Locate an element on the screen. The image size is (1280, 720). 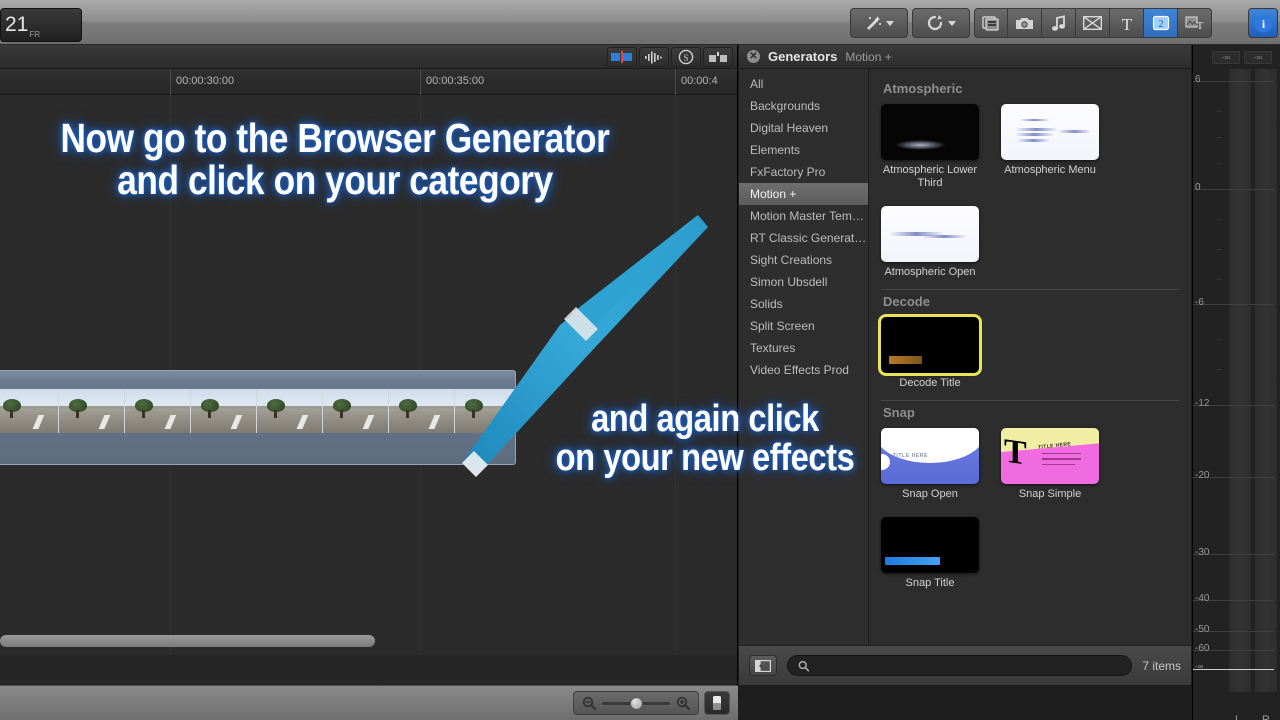
close-x-icon: ✕ is located at coordinates (753, 56).